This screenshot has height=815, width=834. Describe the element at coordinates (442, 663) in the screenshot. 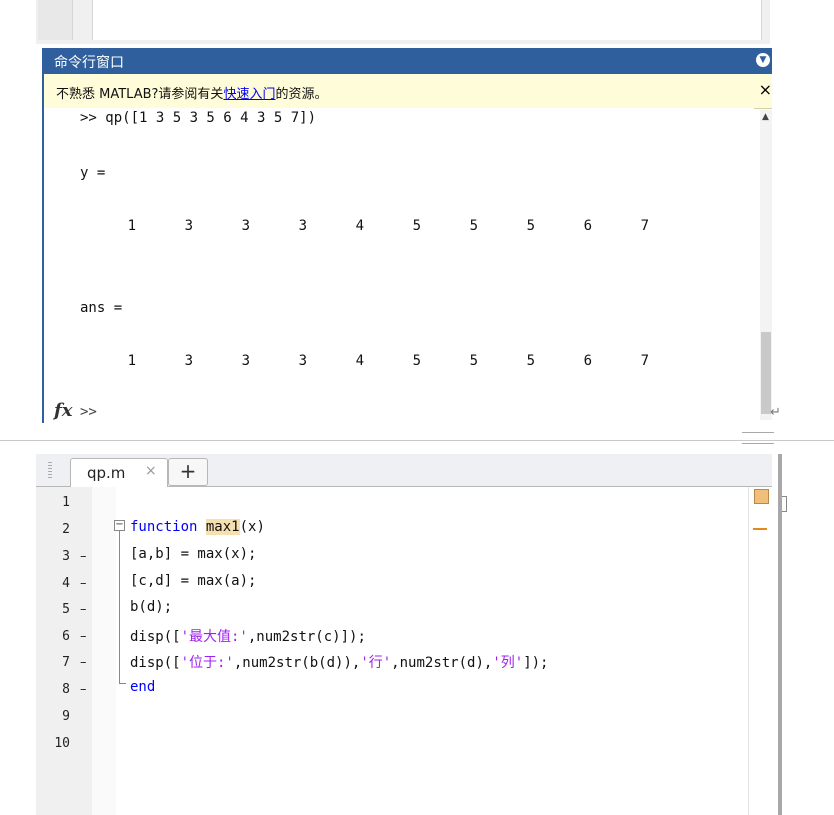

I see `code-text: ,num2str(d),` at that location.